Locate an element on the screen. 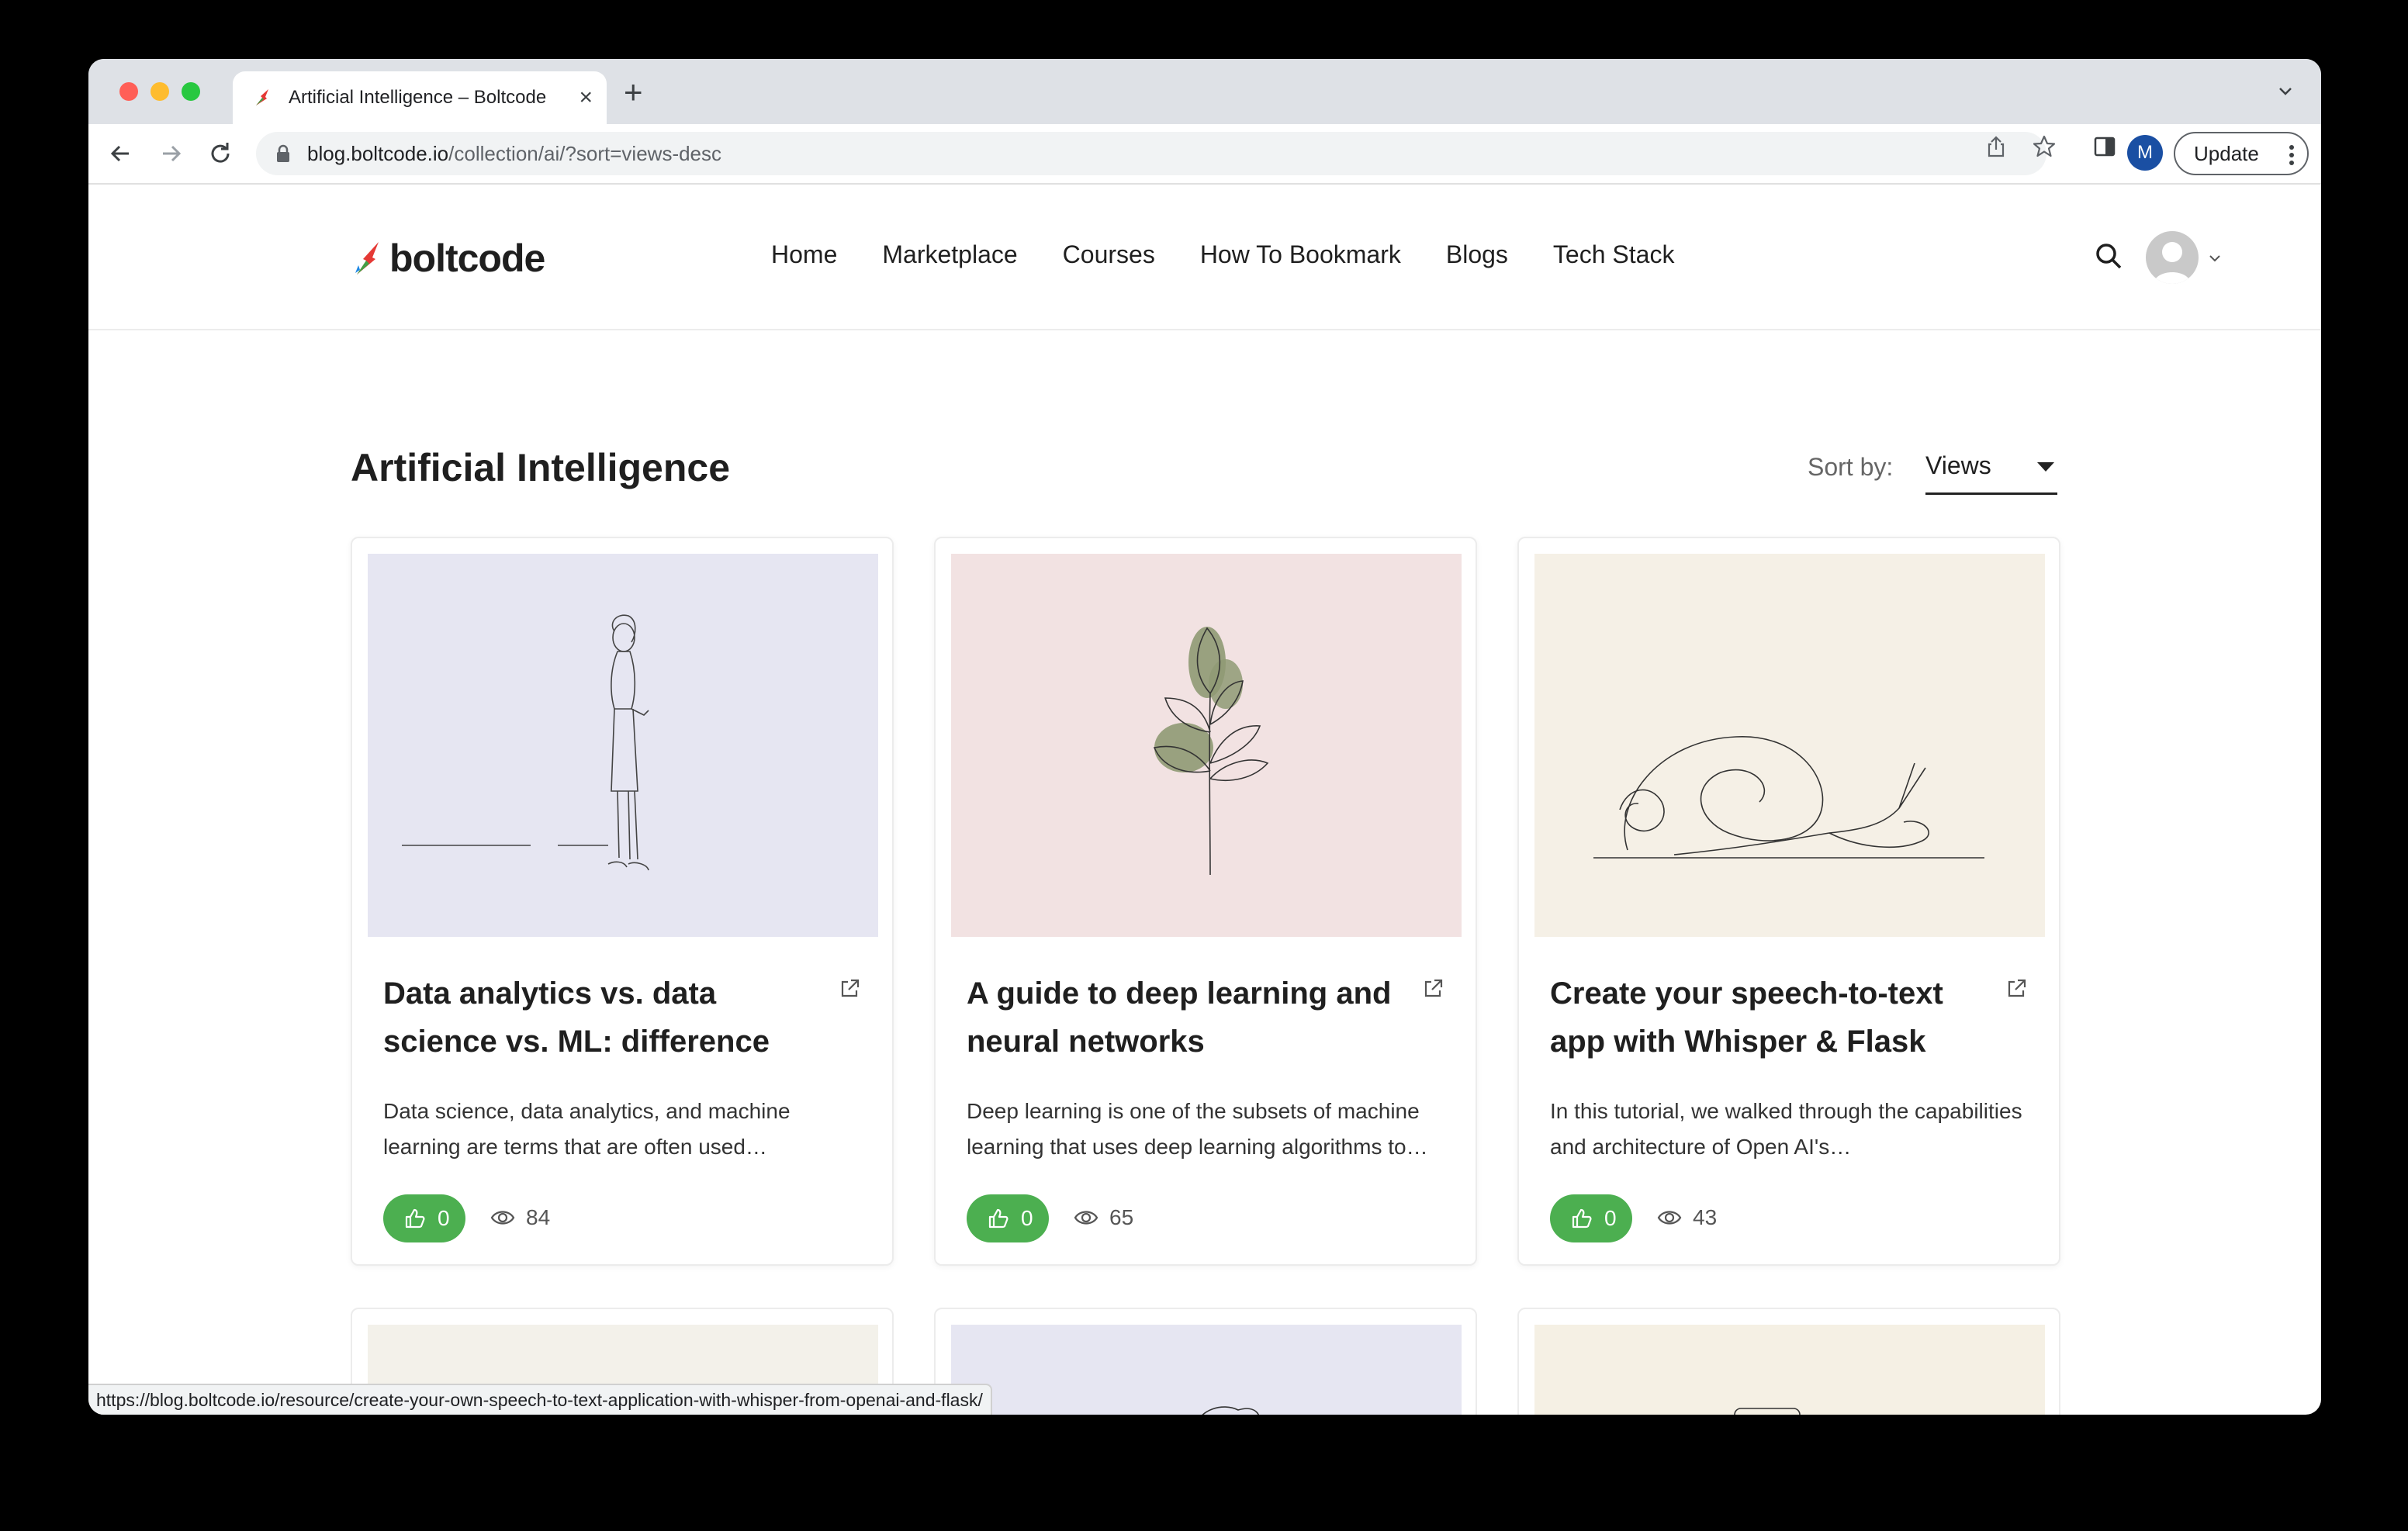 The width and height of the screenshot is (2408, 1531). more-menu-icon is located at coordinates (2292, 155).